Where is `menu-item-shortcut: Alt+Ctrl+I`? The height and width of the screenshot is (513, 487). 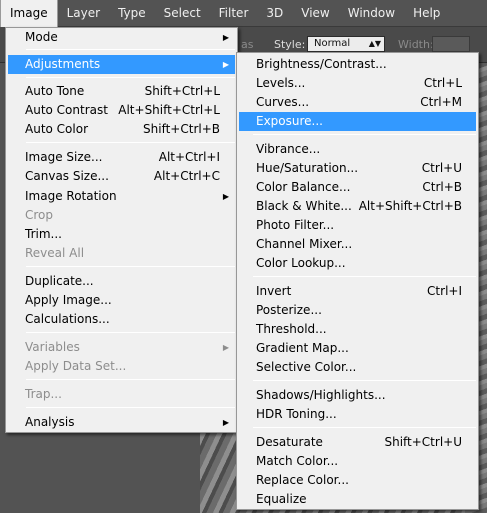
menu-item-shortcut: Alt+Ctrl+I is located at coordinates (189, 157).